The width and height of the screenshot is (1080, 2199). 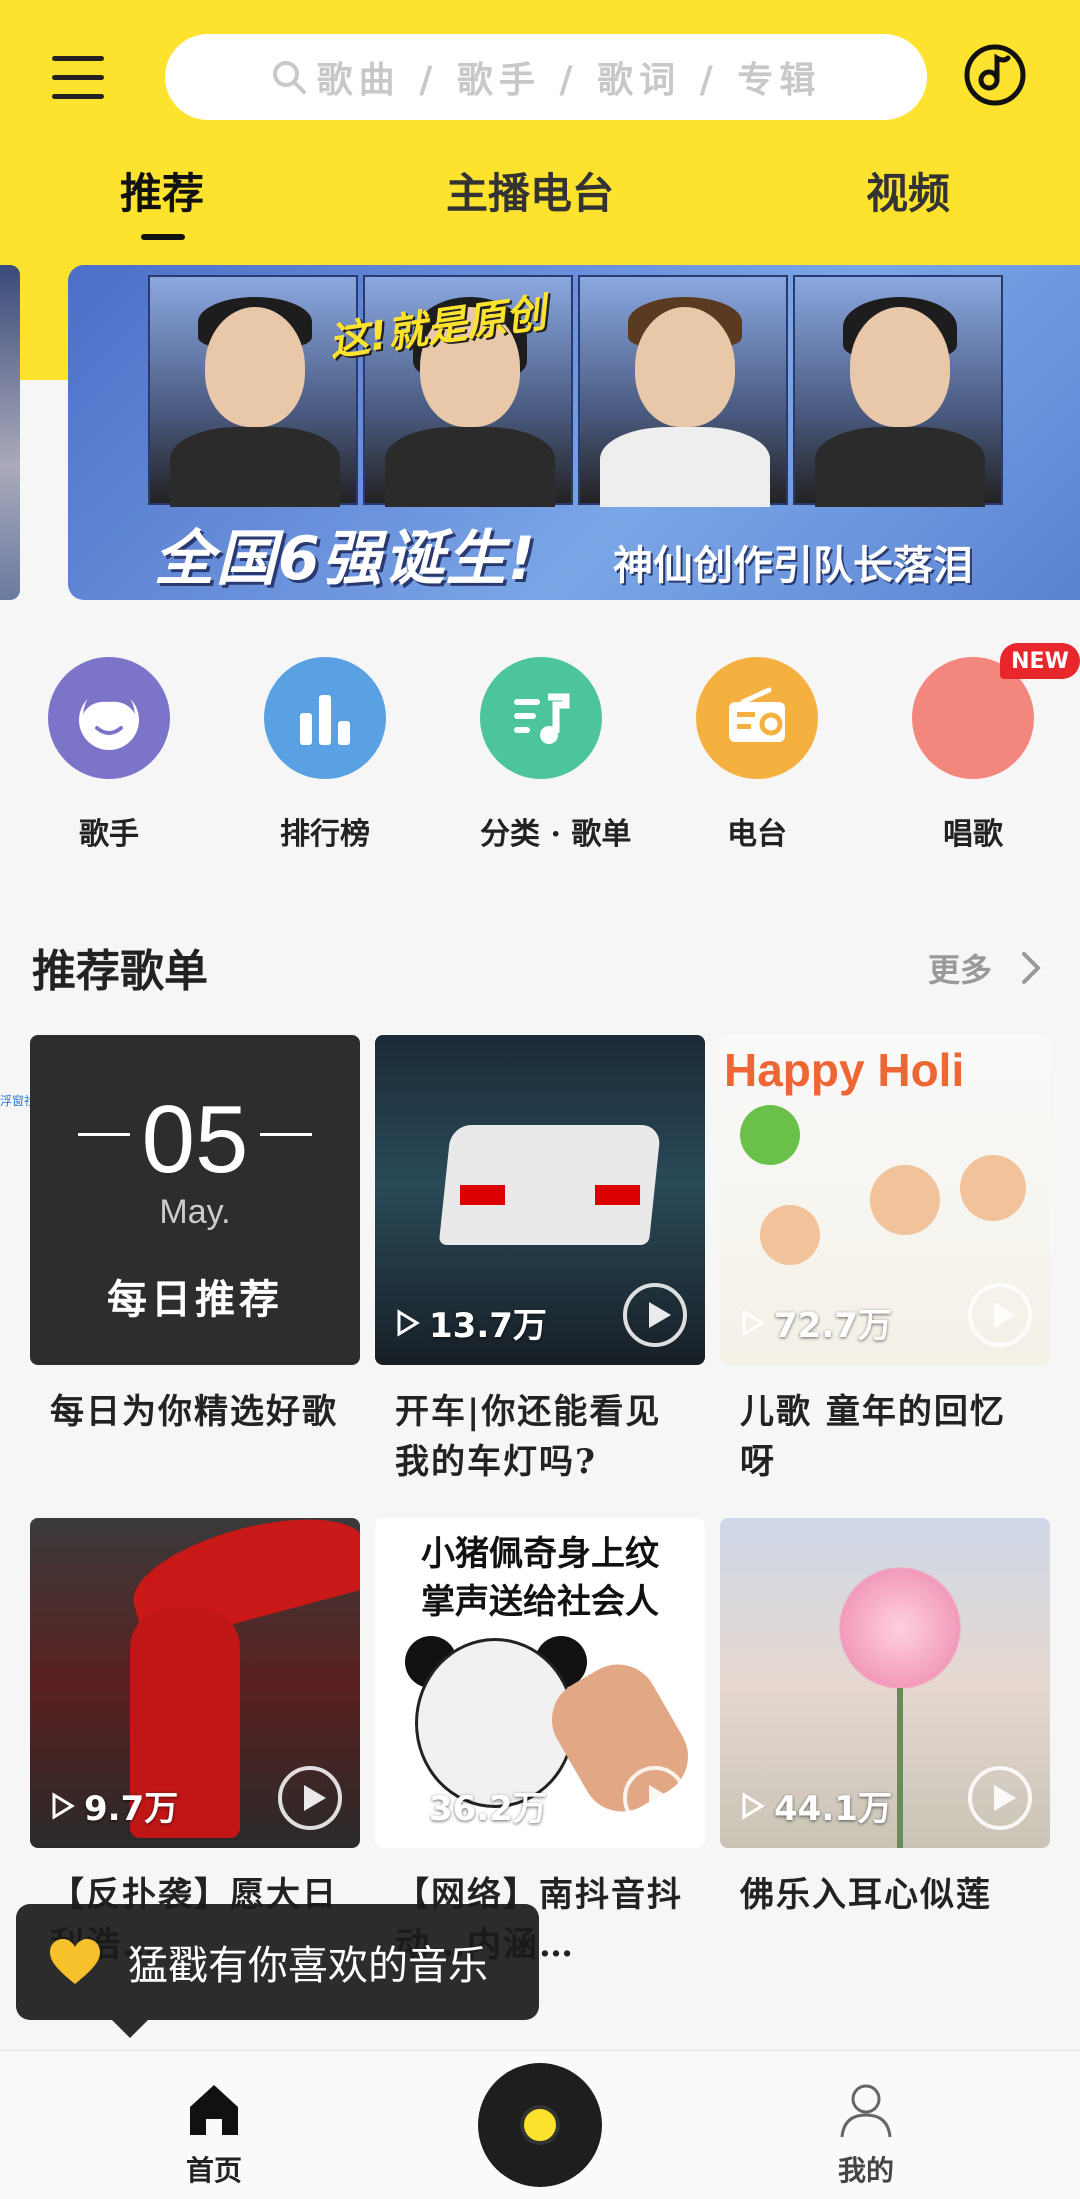 What do you see at coordinates (757, 714) in the screenshot?
I see `radio-icon` at bounding box center [757, 714].